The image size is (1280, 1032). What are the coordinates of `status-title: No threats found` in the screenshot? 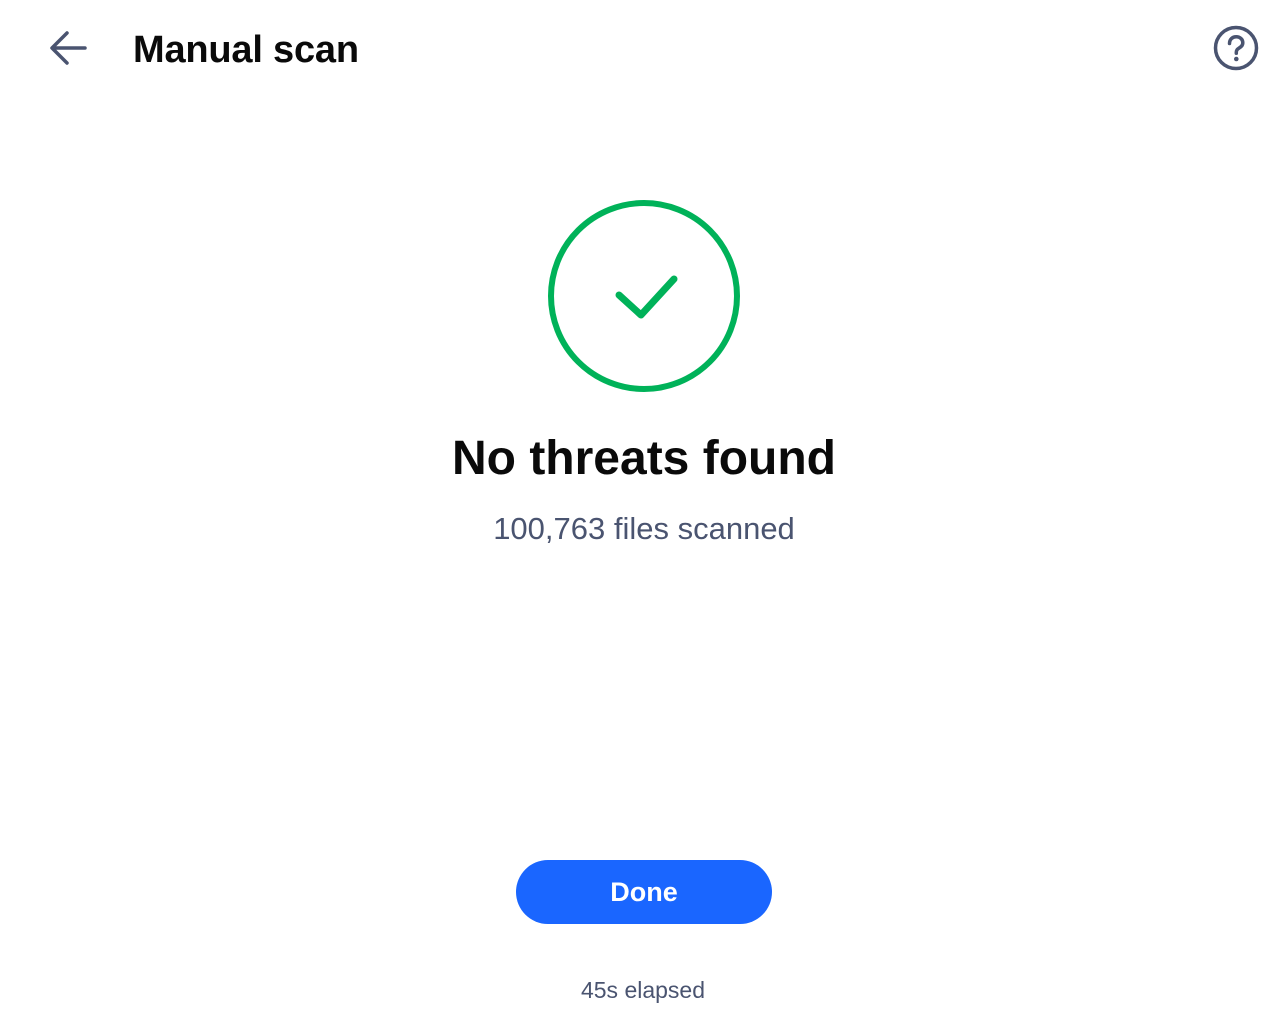 It's located at (644, 458).